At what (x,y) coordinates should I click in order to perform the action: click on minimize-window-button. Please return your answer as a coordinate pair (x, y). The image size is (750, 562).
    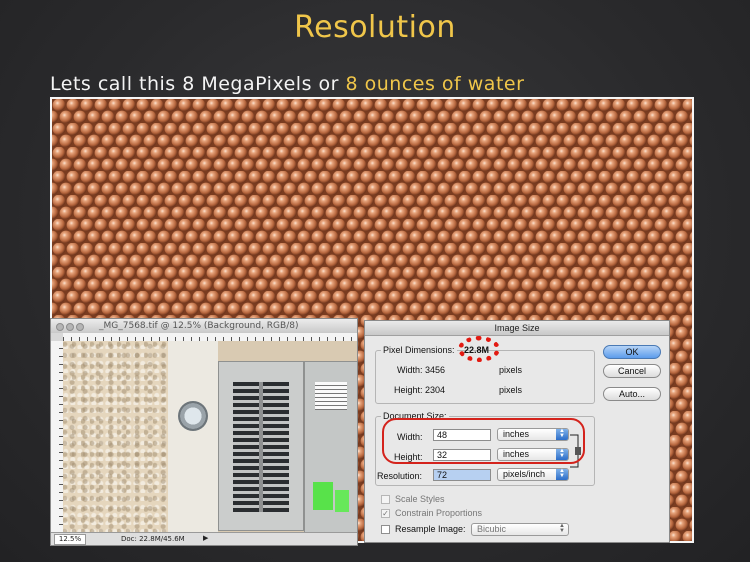
    Looking at the image, I should click on (70, 327).